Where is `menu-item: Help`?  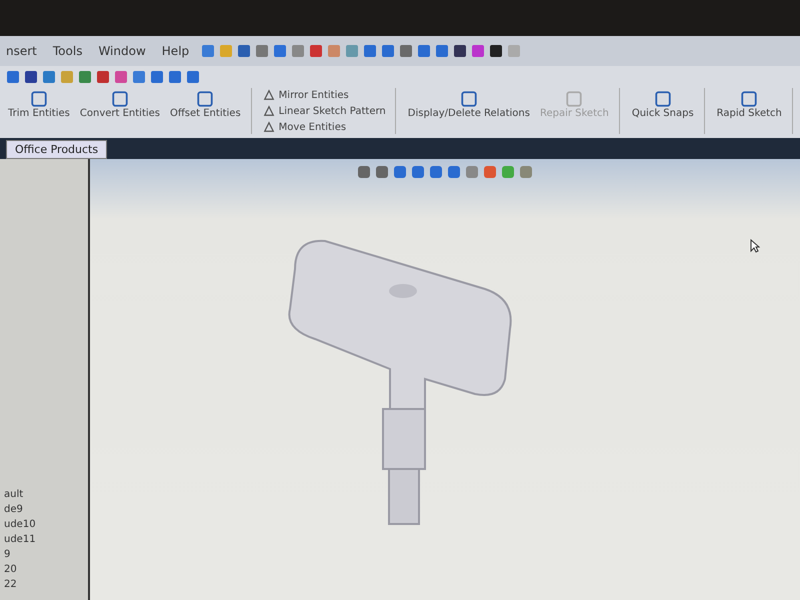
menu-item: Help is located at coordinates (176, 51).